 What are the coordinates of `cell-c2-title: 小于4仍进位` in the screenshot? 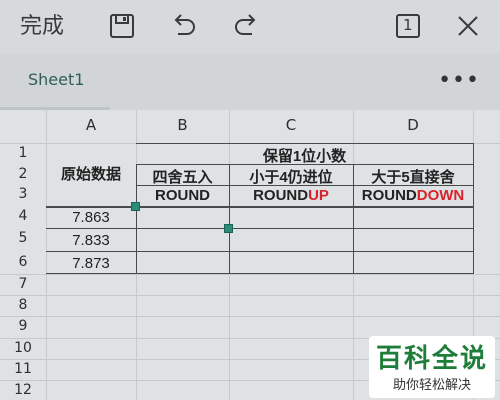 It's located at (291, 176).